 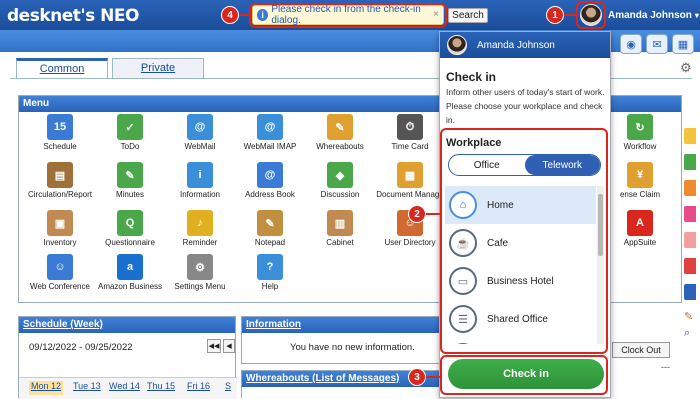 What do you see at coordinates (270, 286) in the screenshot?
I see `menu-item-label: Help` at bounding box center [270, 286].